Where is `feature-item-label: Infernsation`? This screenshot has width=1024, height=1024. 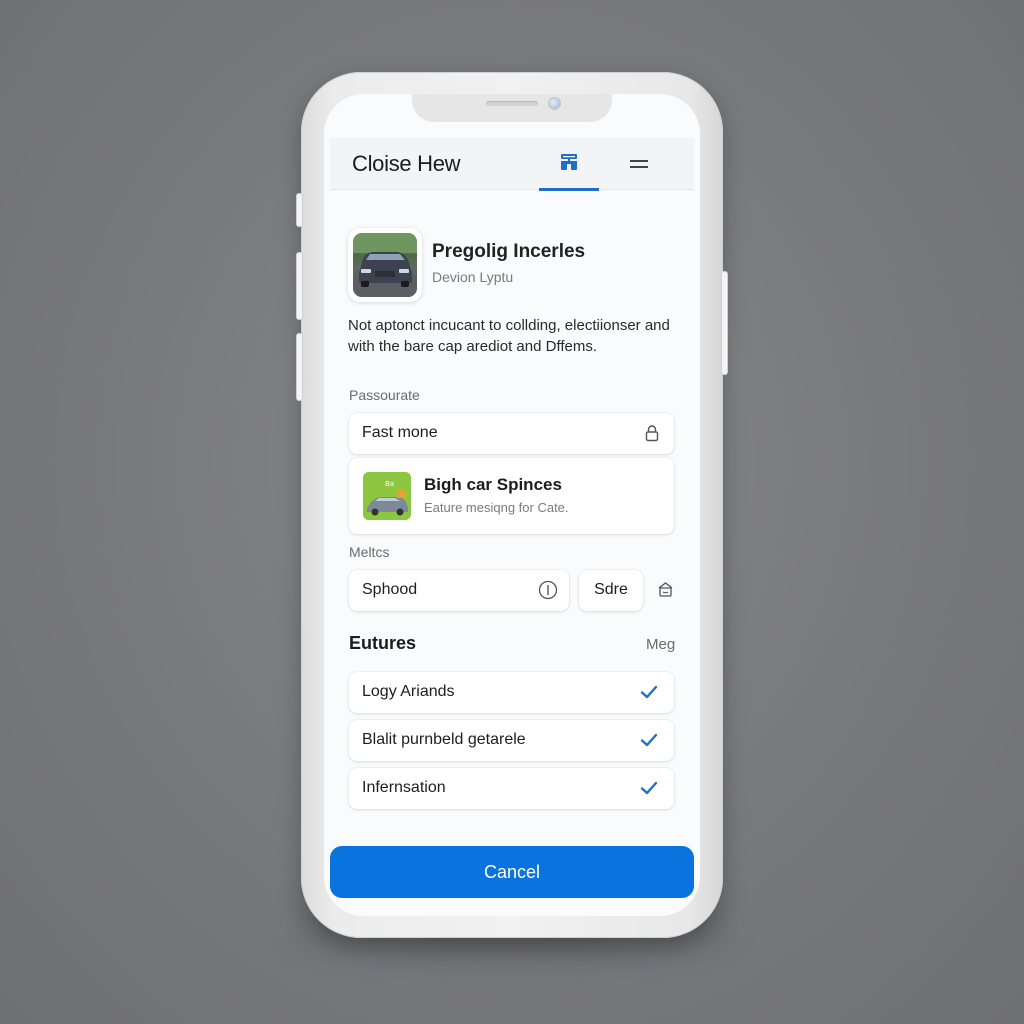 feature-item-label: Infernsation is located at coordinates (404, 787).